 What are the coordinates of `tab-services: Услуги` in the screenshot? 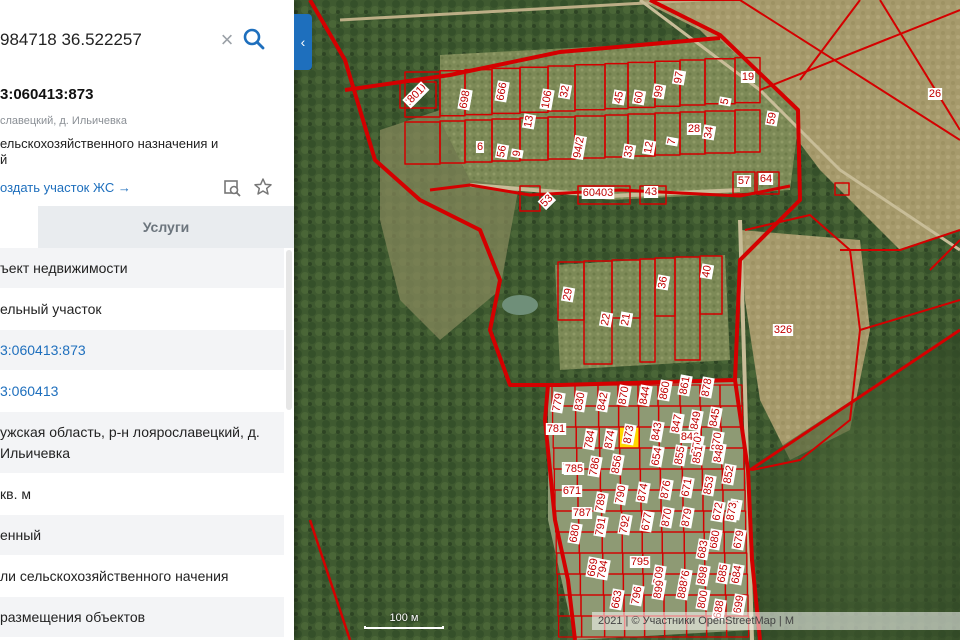 It's located at (166, 227).